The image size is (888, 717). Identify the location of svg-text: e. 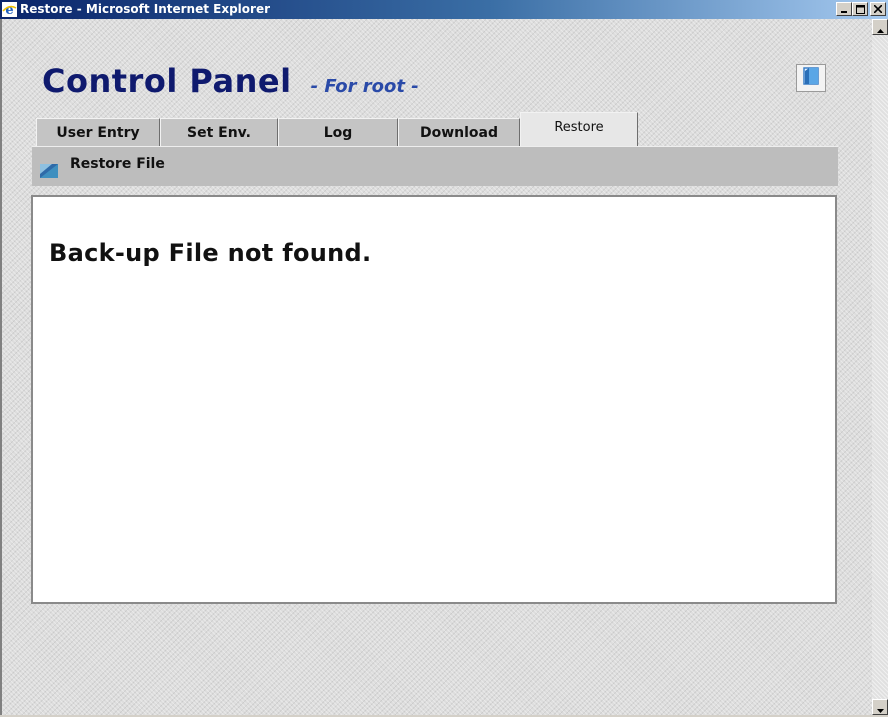
(9, 10).